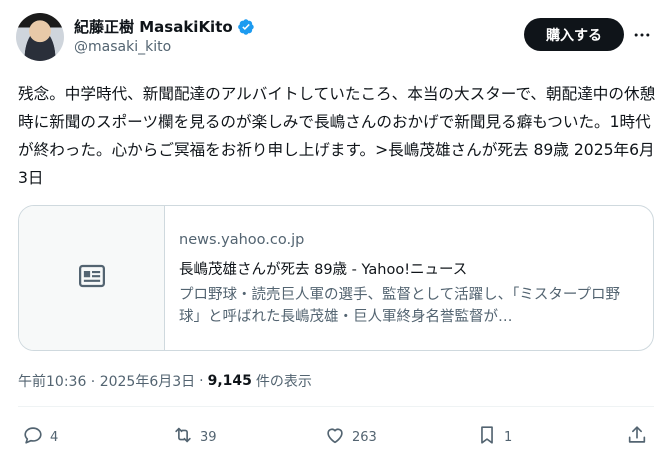  I want to click on verified-badge-icon, so click(246, 27).